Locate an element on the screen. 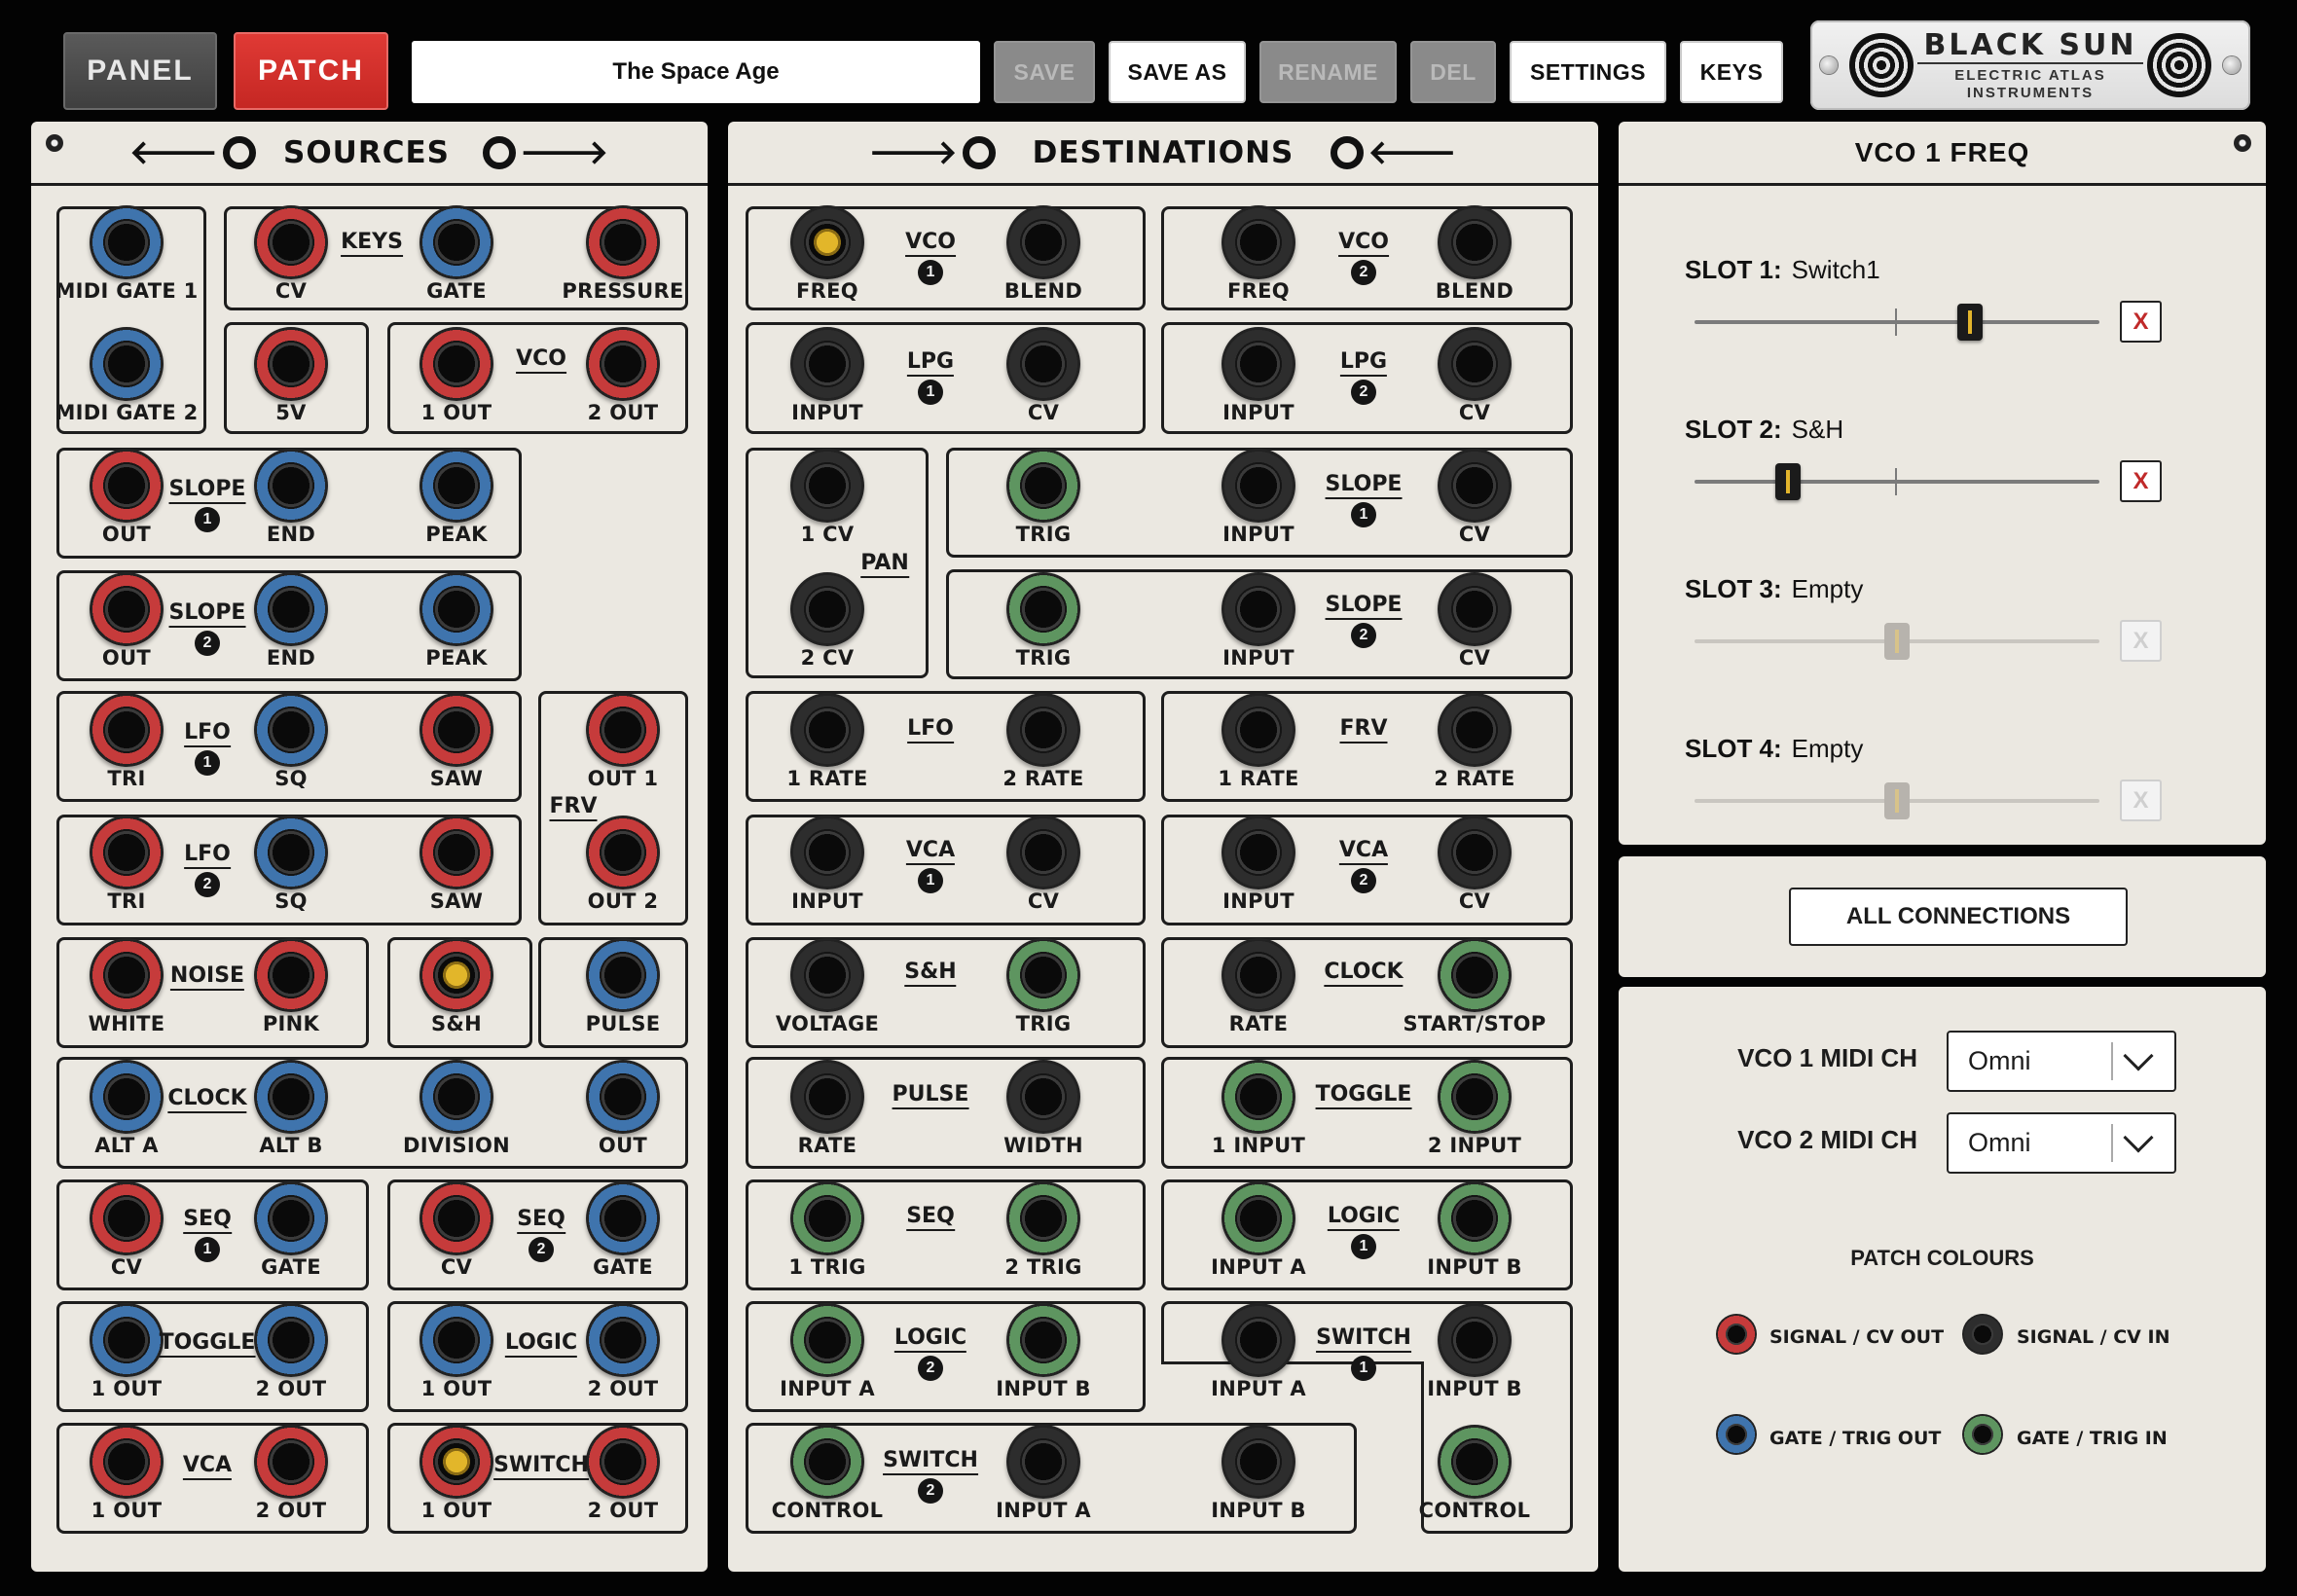 The width and height of the screenshot is (2297, 1596). src-clock-division-jack is located at coordinates (456, 1097).